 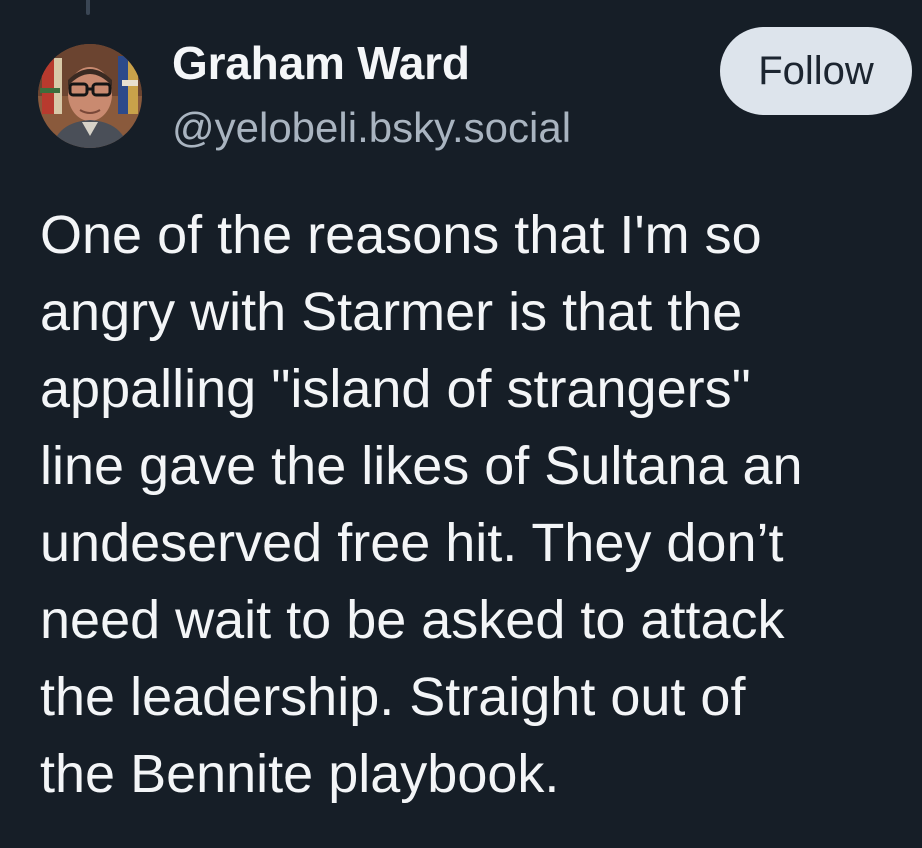 What do you see at coordinates (412, 620) in the screenshot?
I see `post-text-line: need wait to be asked to attack` at bounding box center [412, 620].